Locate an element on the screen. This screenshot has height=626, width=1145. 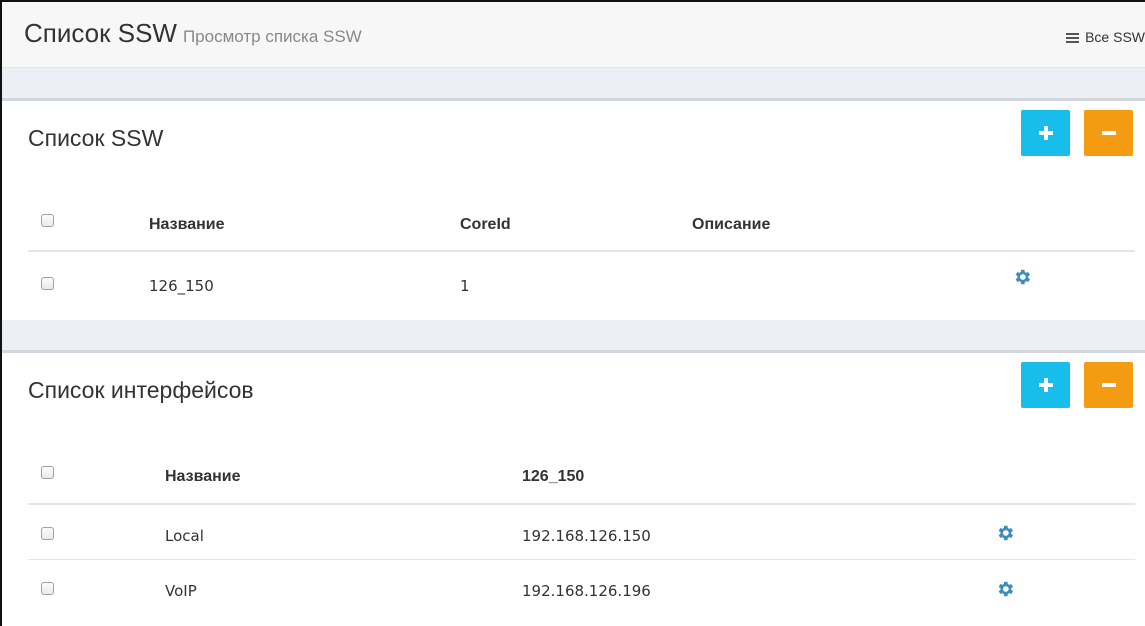
page-subtitle: Просмотр списка SSW is located at coordinates (272, 36).